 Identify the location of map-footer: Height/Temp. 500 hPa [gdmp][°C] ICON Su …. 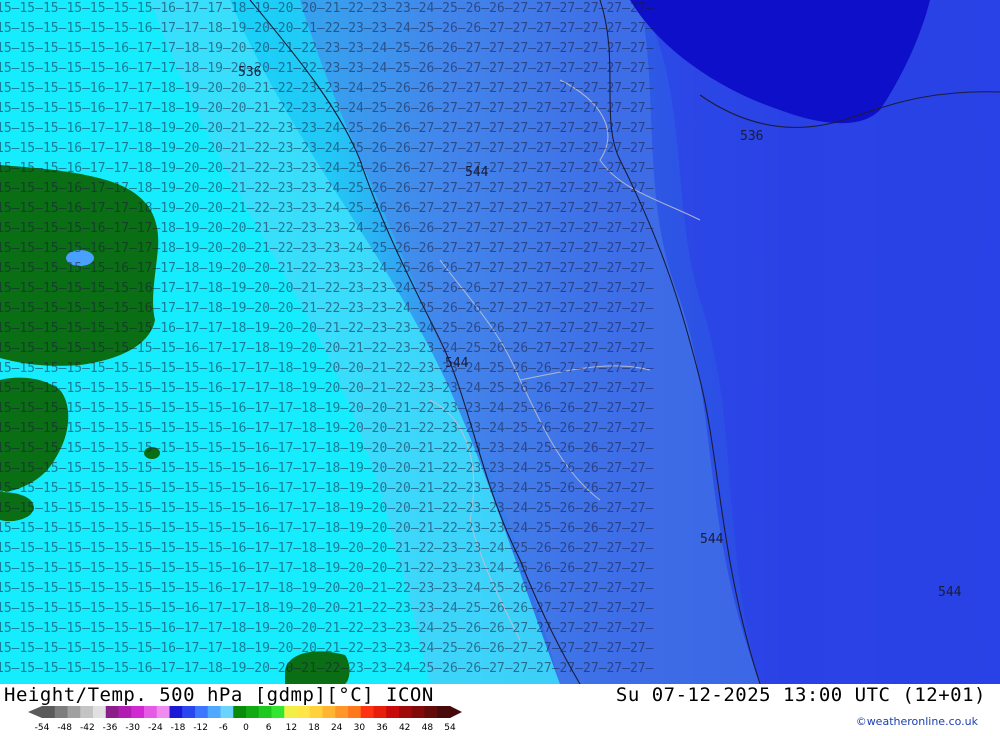
(500, 708).